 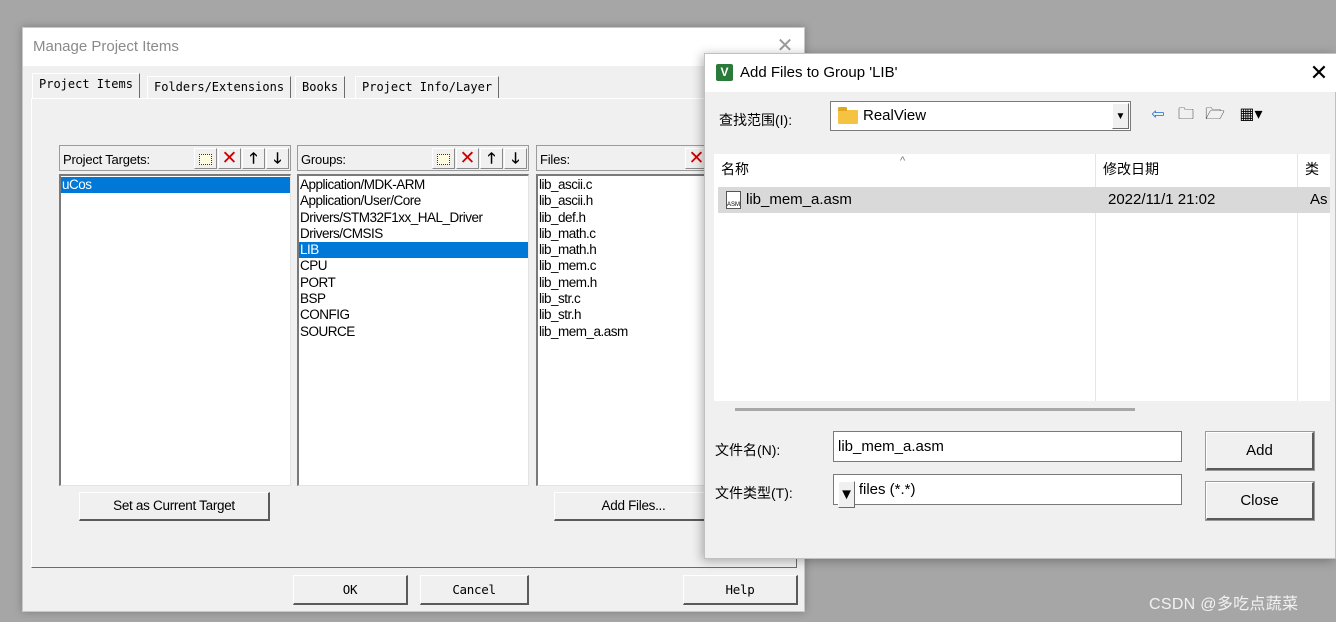 I want to click on title-bar: V Add Files to Group 'LIB' ✕, so click(x=1020, y=73).